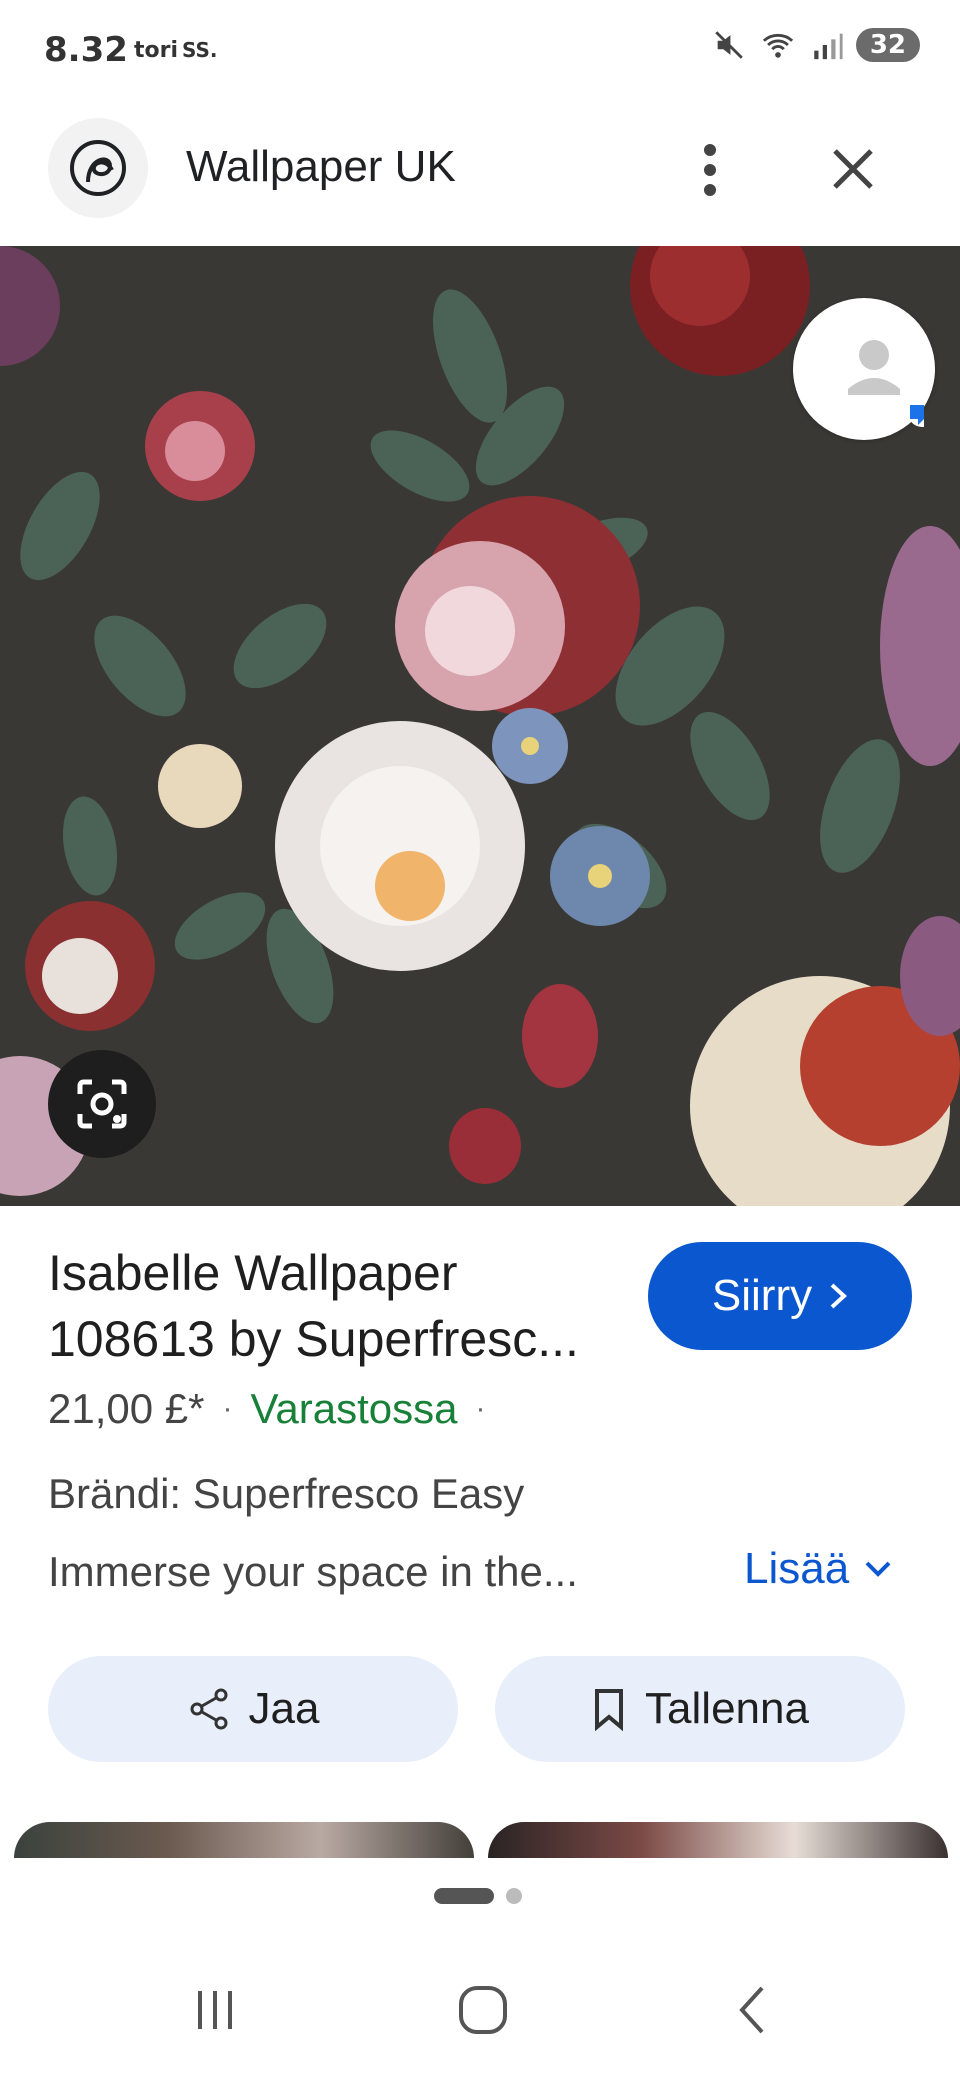 The width and height of the screenshot is (960, 2080). I want to click on share-button-label: Jaa, so click(284, 1708).